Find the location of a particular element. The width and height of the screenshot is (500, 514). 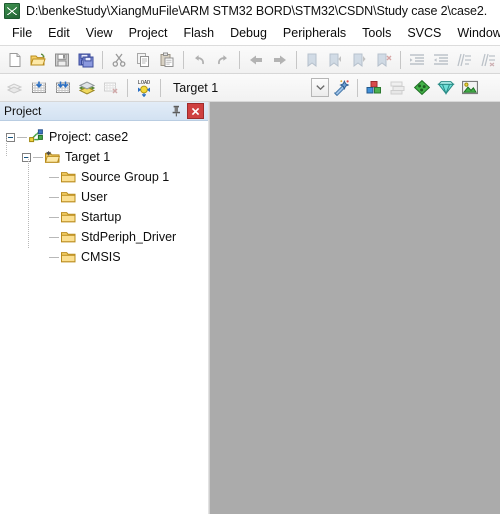

build-button is located at coordinates (39, 87).